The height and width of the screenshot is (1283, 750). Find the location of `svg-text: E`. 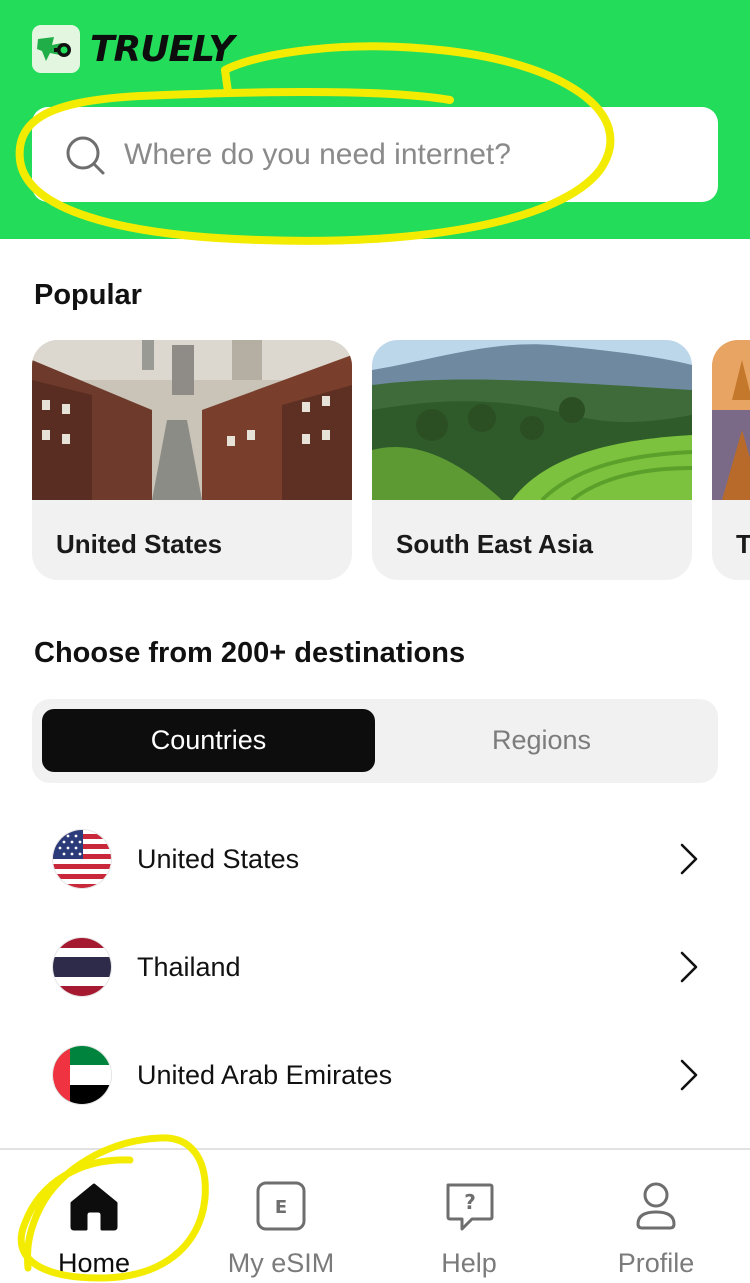

svg-text: E is located at coordinates (281, 1207).